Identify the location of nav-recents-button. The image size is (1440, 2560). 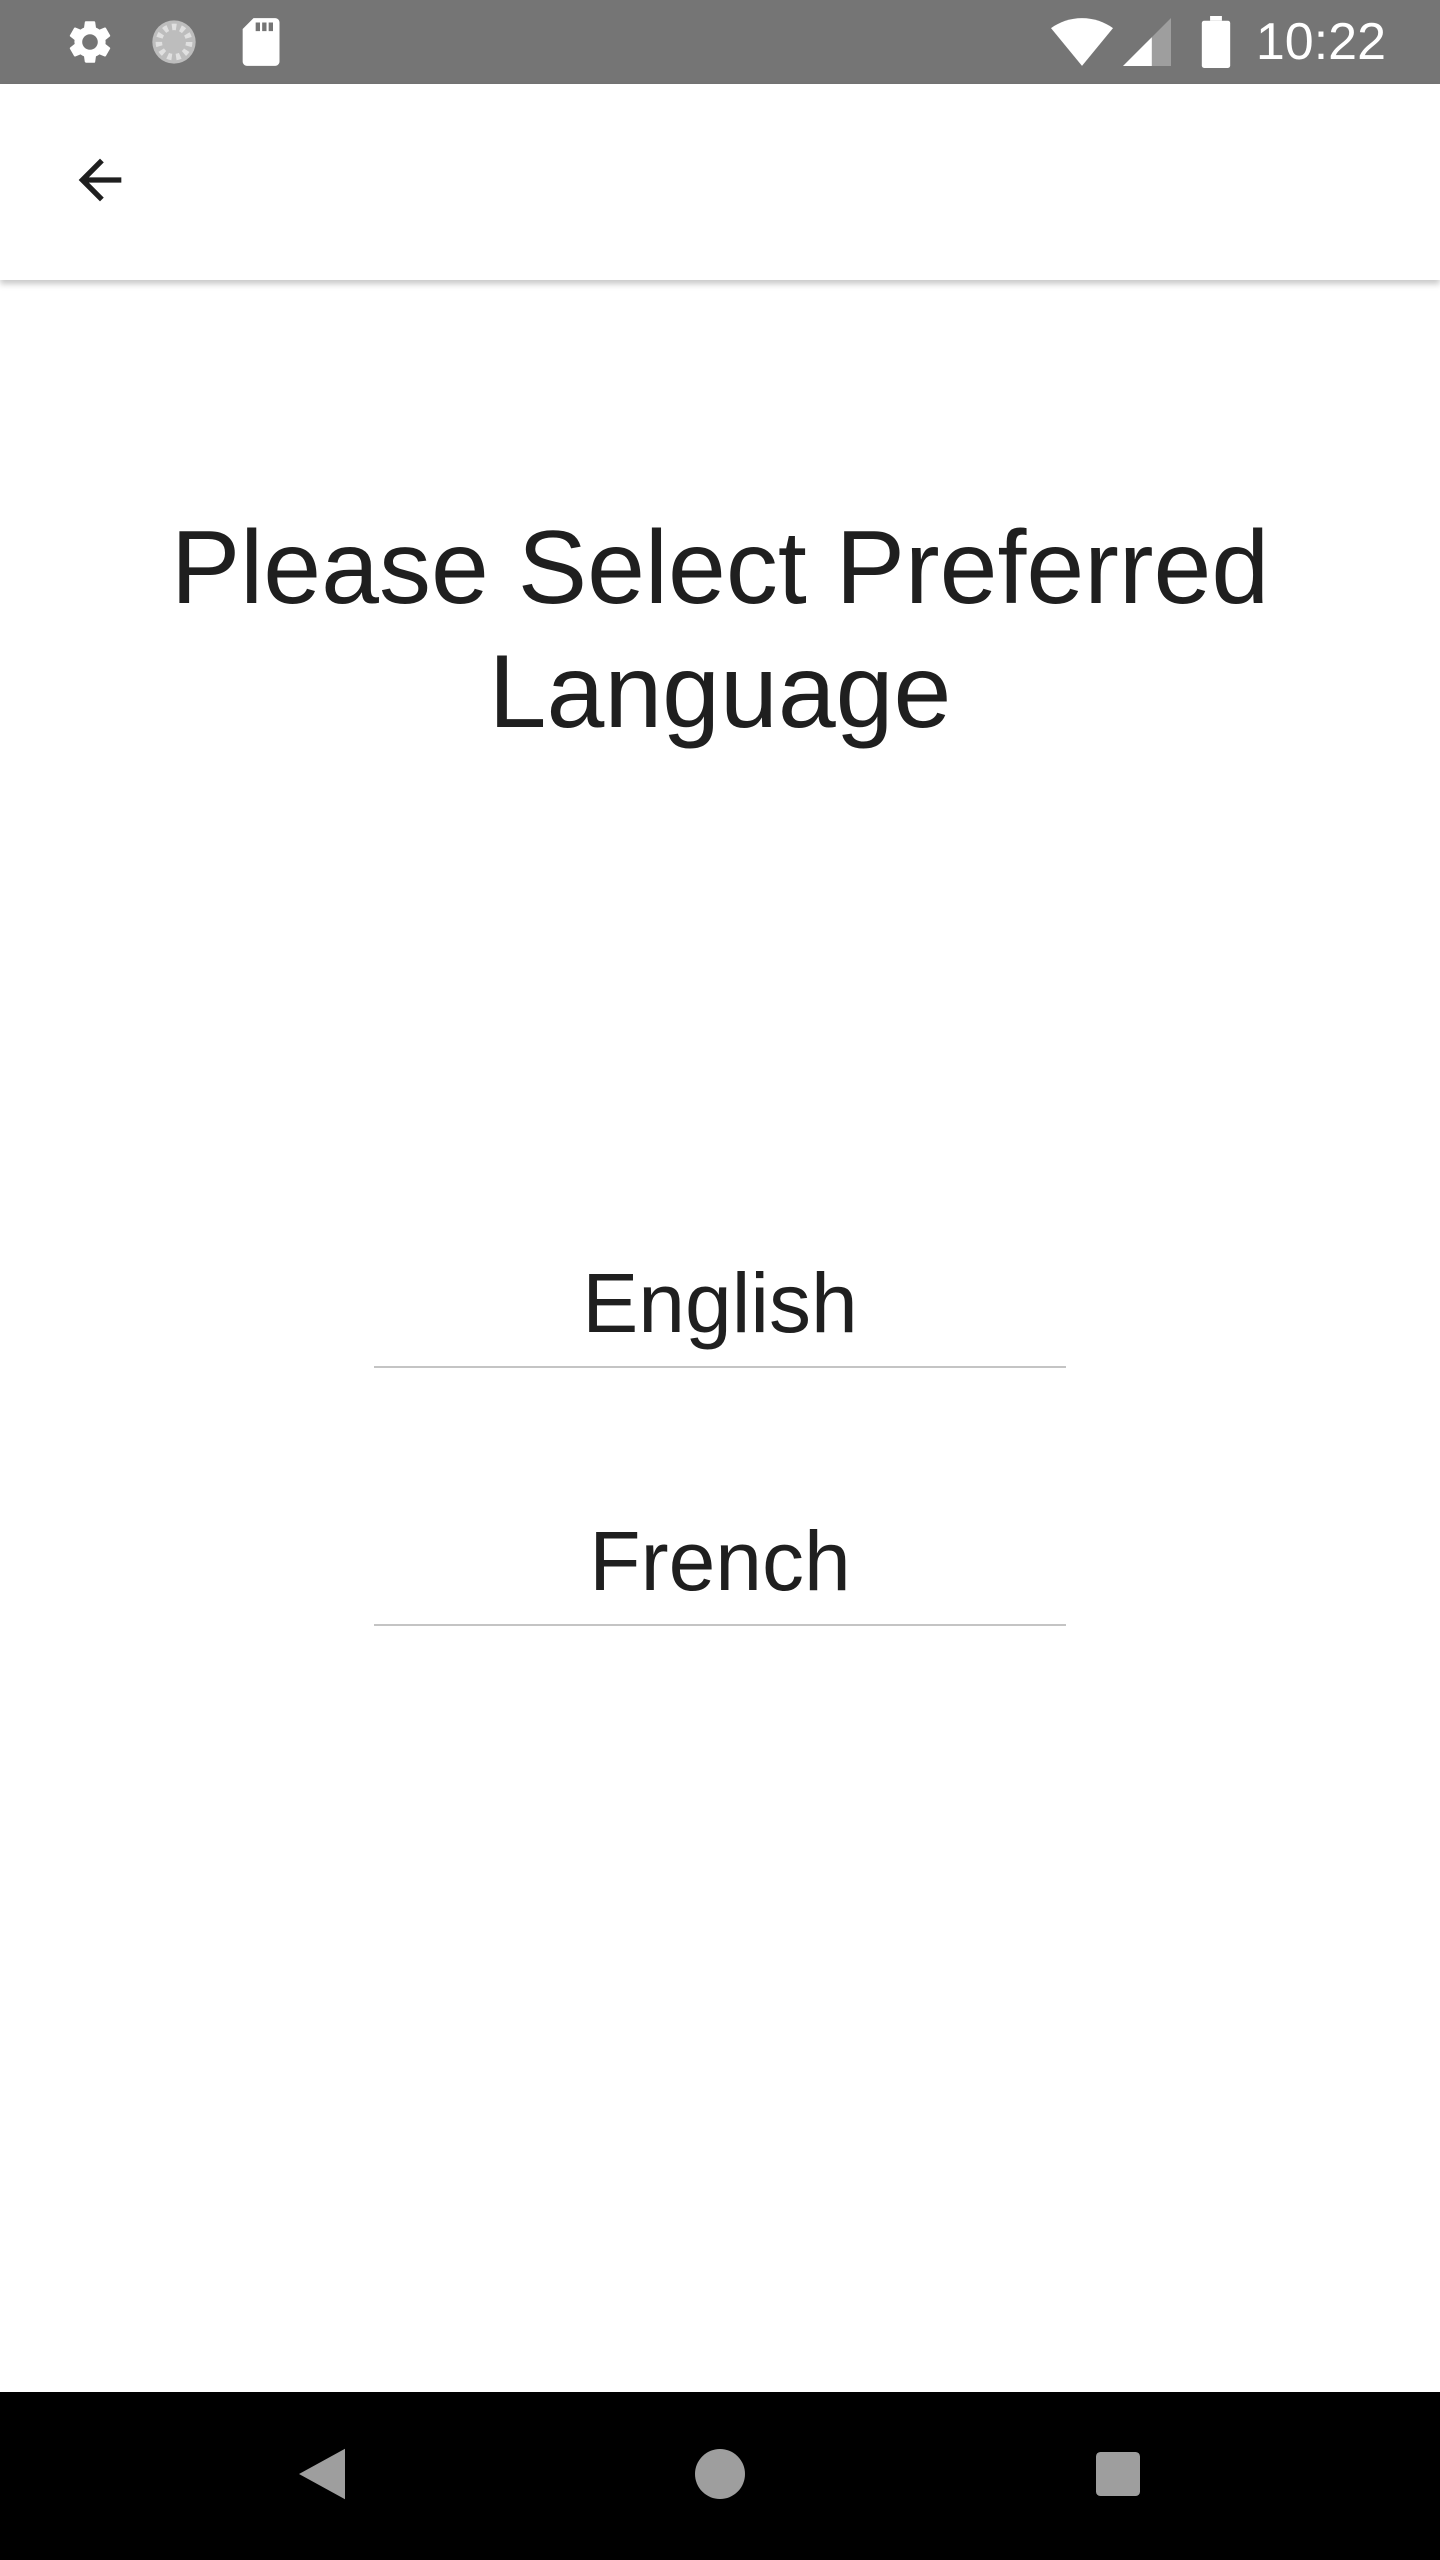
(1118, 2476).